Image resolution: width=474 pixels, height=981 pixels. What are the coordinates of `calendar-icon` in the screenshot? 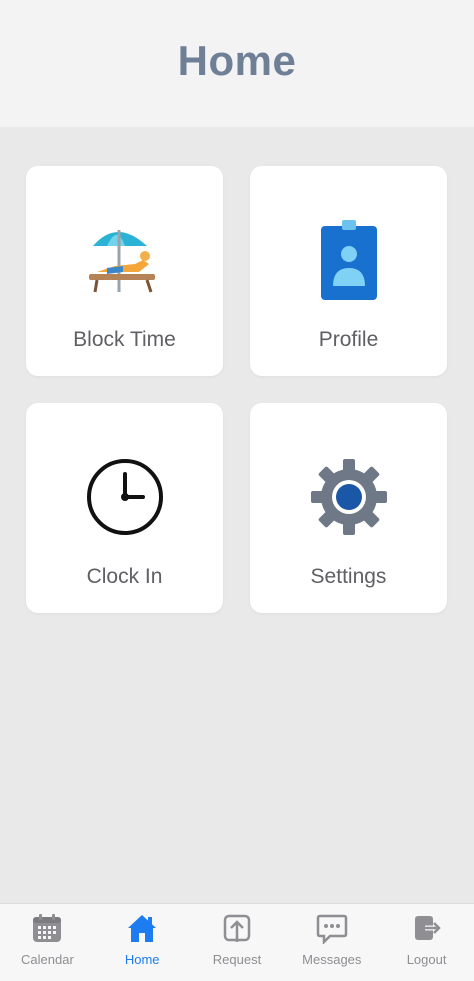 It's located at (47, 928).